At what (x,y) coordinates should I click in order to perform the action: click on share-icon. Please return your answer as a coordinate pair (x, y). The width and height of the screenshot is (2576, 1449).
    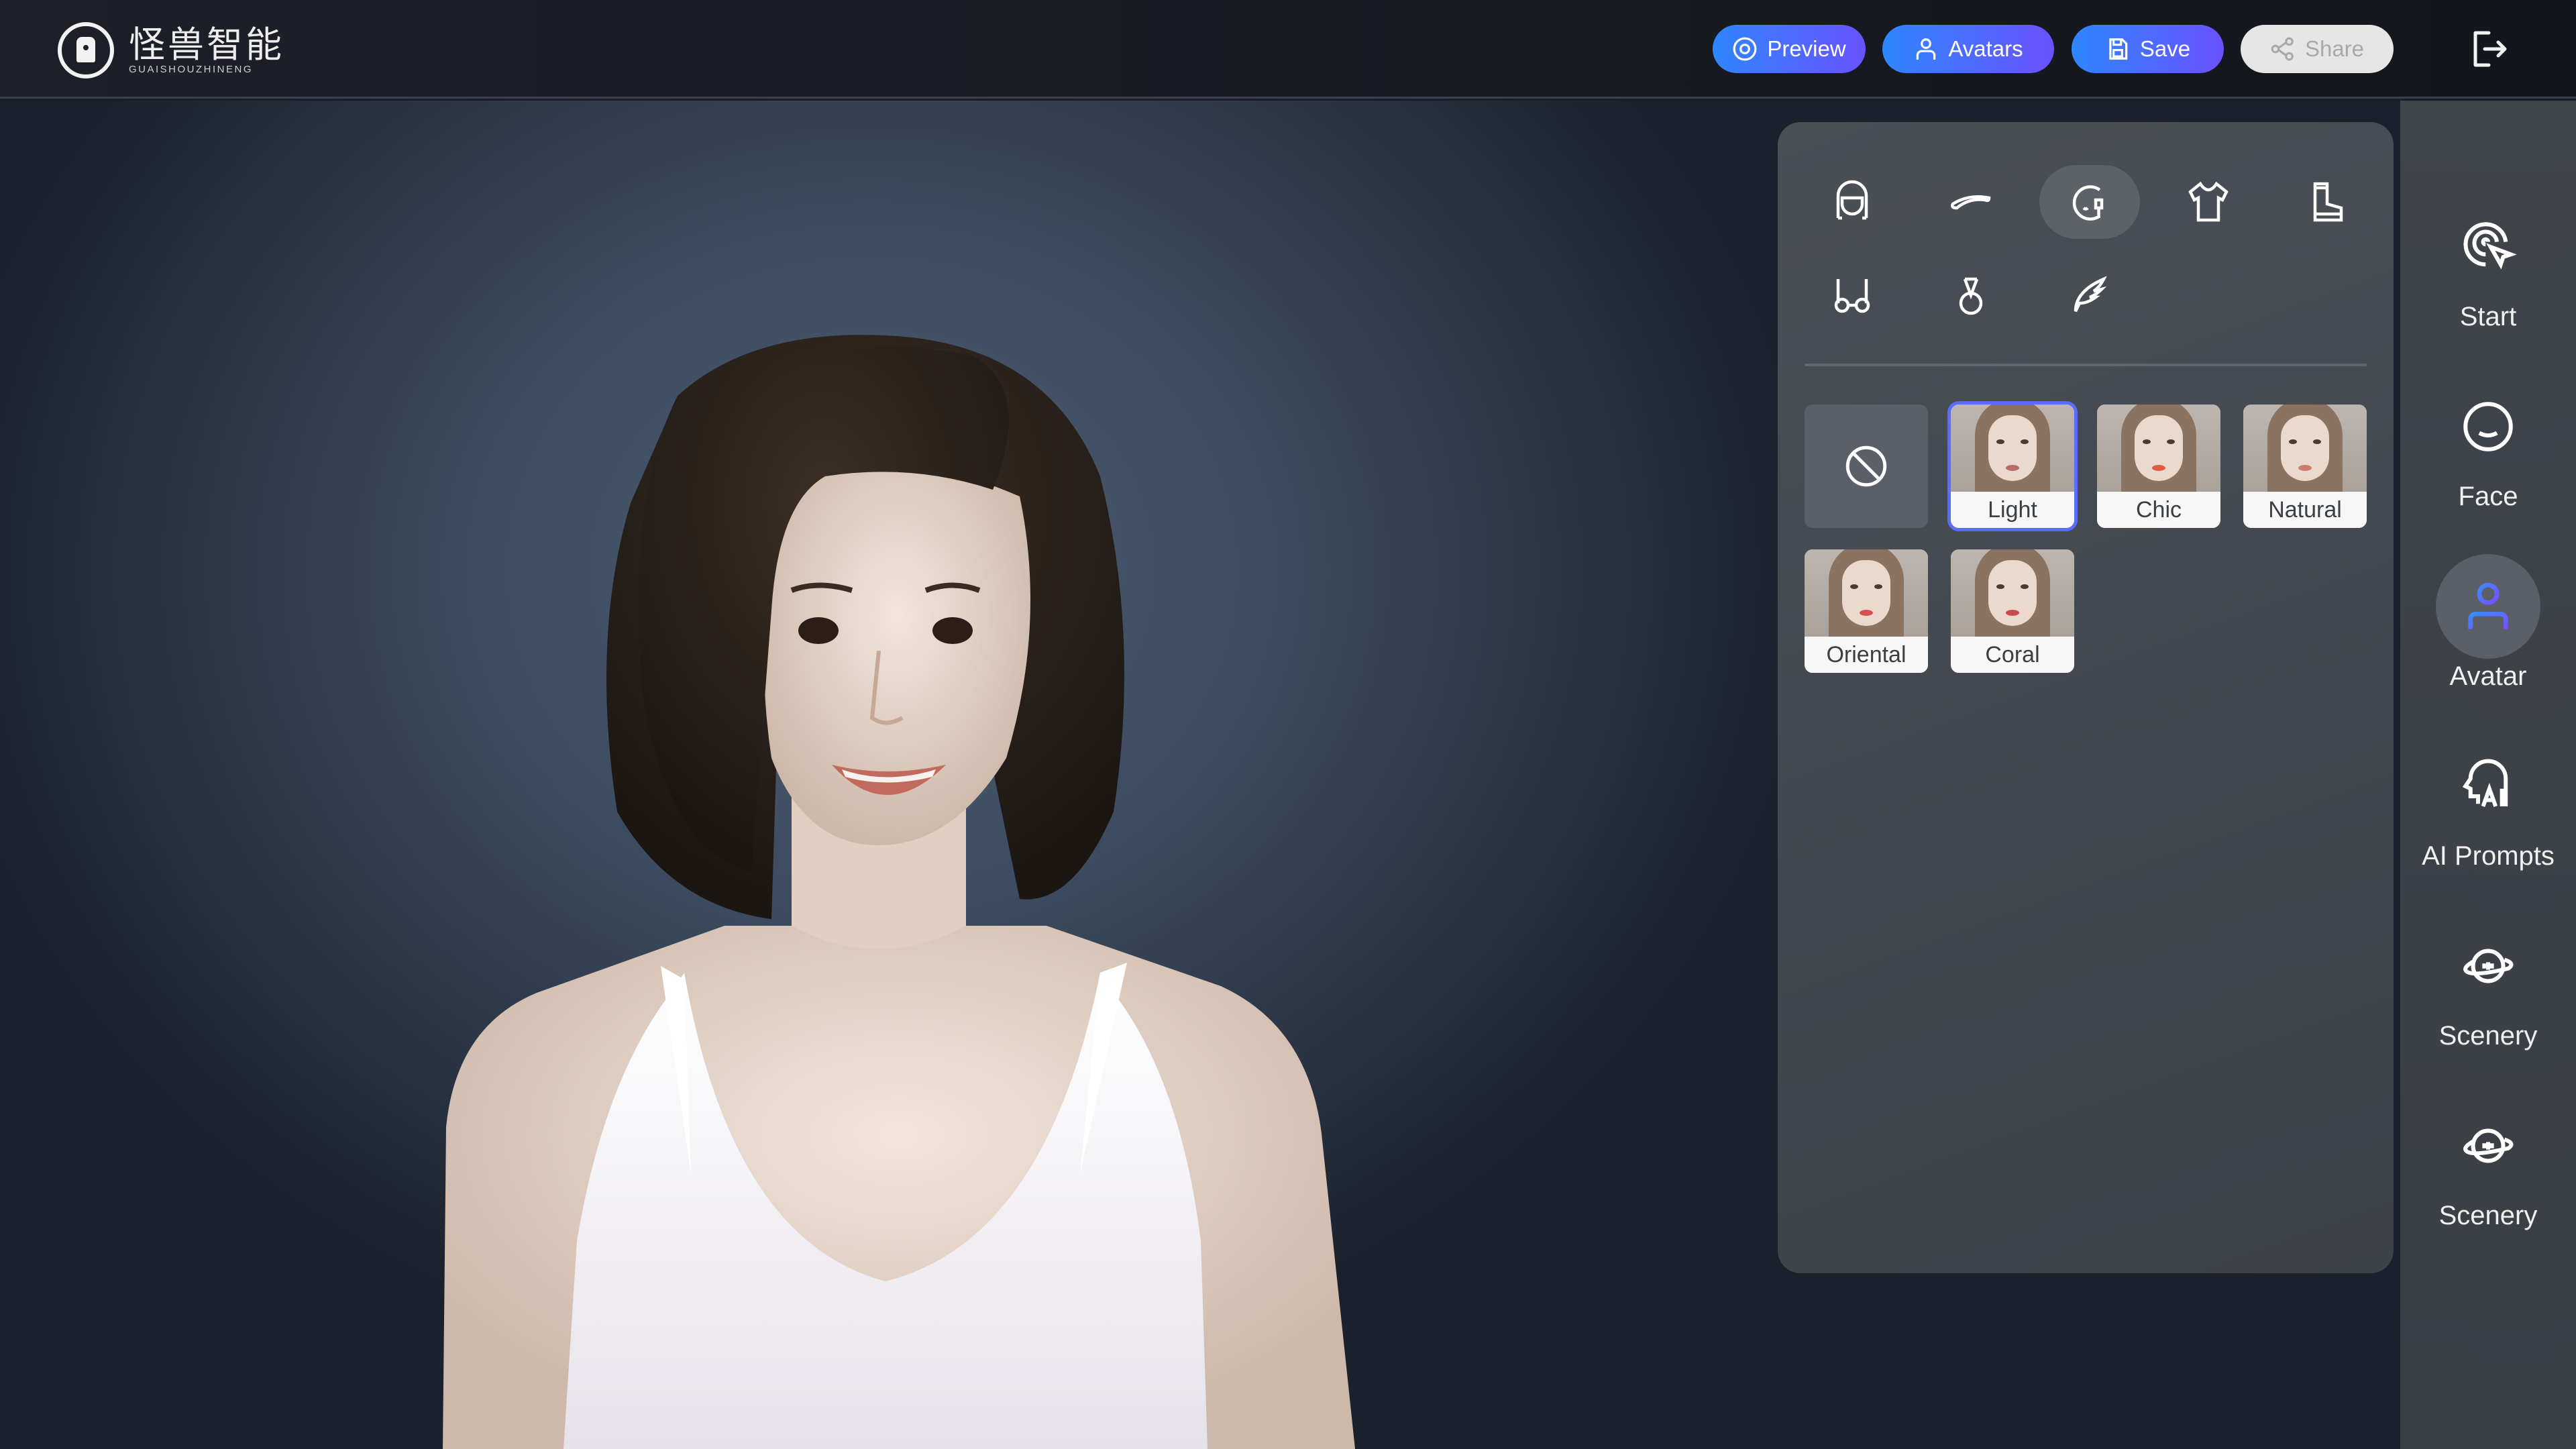
    Looking at the image, I should click on (2282, 49).